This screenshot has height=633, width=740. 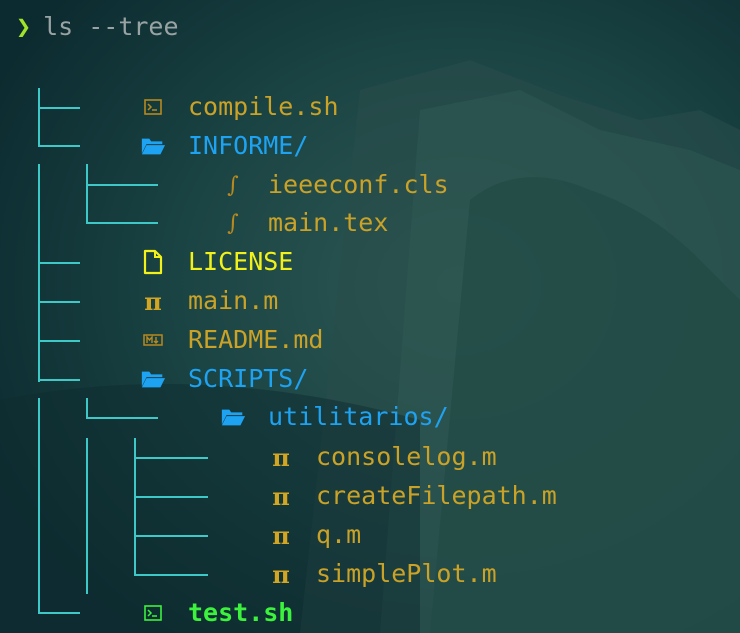 I want to click on tree-item-informe: INFORME/, so click(x=224, y=146).